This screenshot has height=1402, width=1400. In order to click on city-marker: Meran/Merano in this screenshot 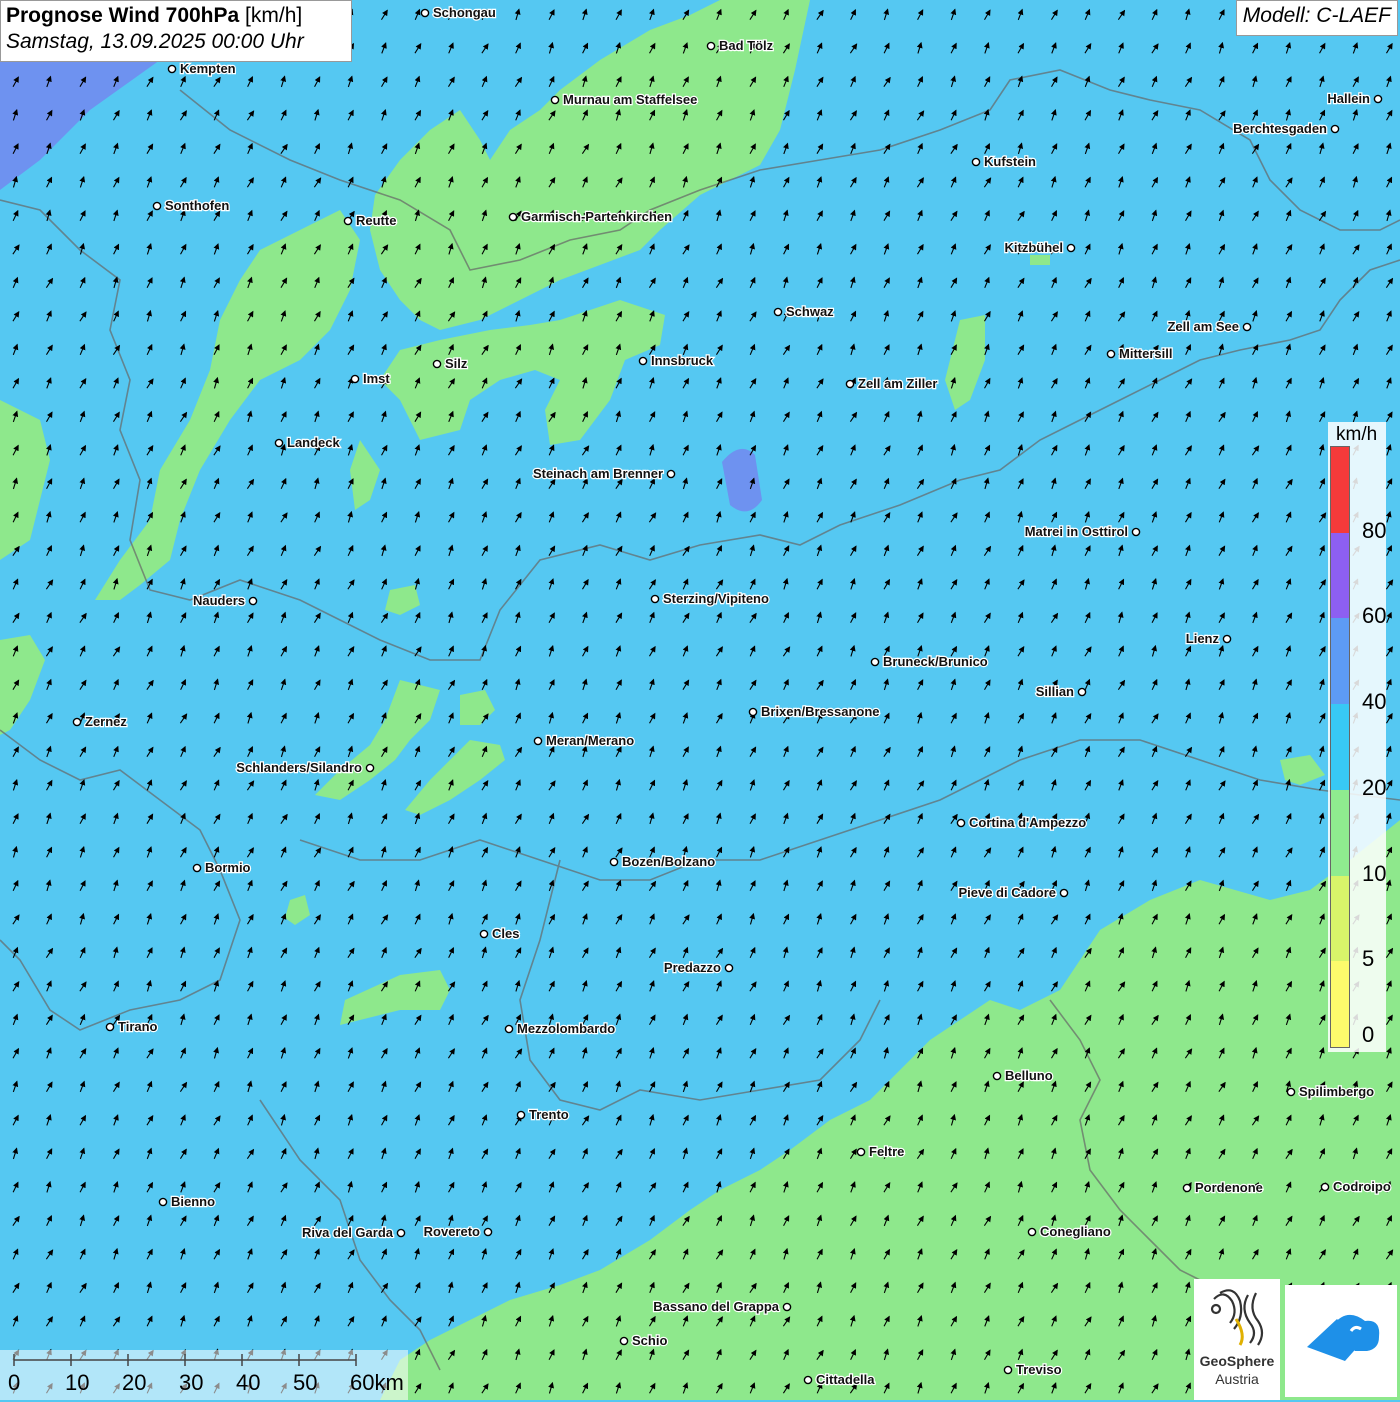, I will do `click(584, 740)`.